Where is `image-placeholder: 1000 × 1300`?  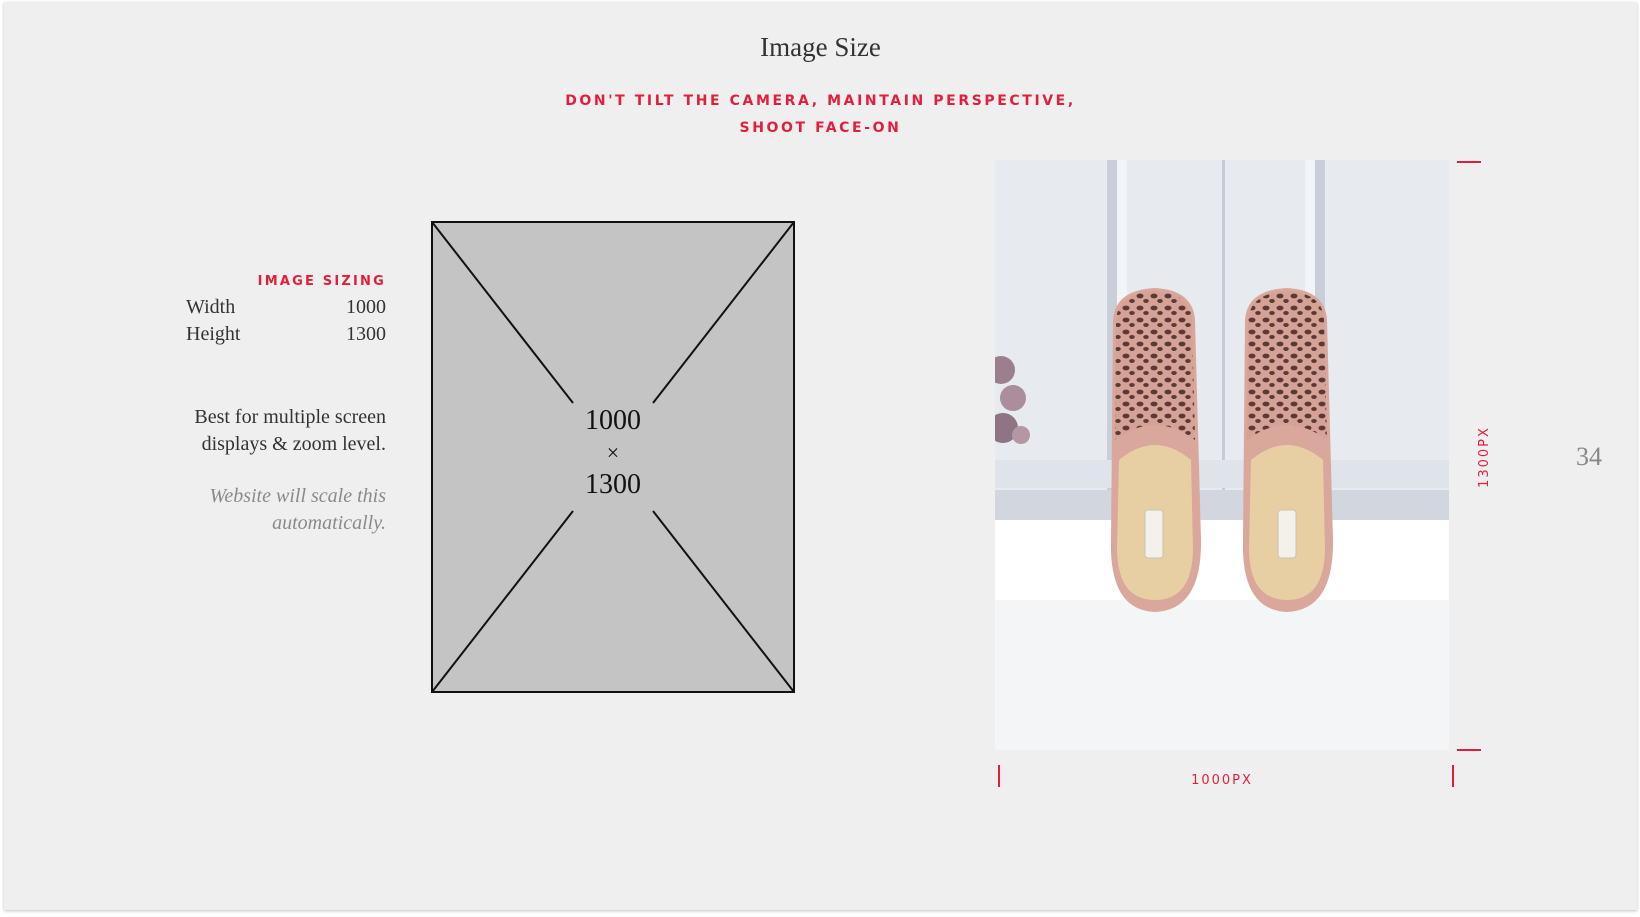 image-placeholder: 1000 × 1300 is located at coordinates (613, 457).